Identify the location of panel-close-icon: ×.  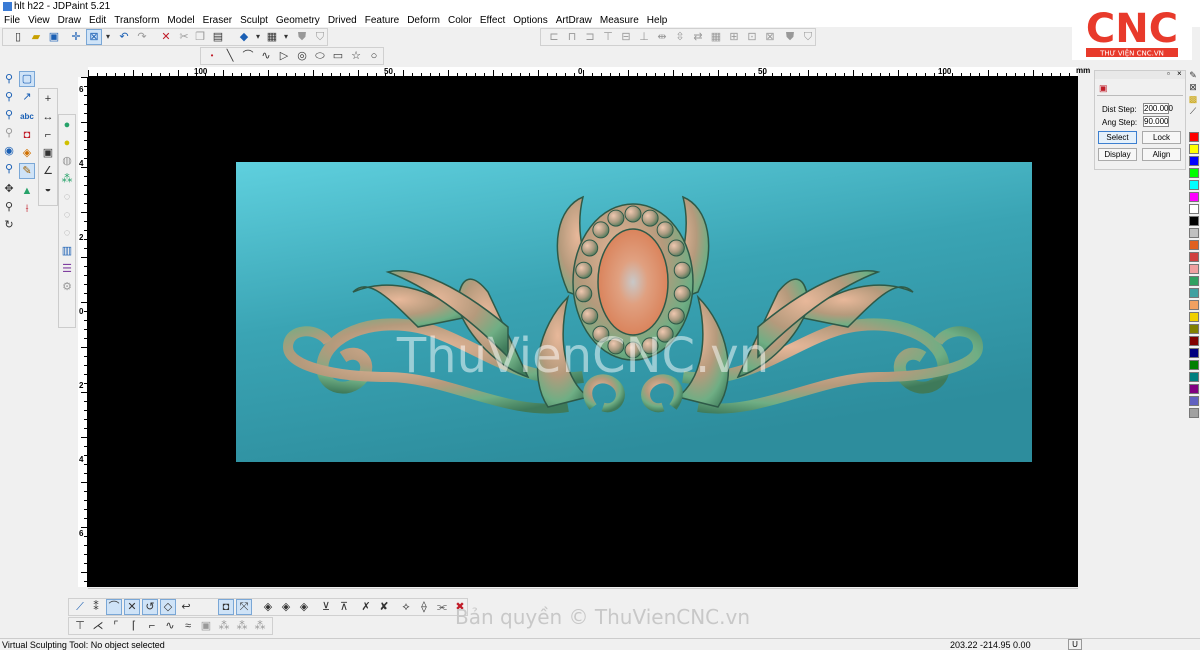
(1179, 73).